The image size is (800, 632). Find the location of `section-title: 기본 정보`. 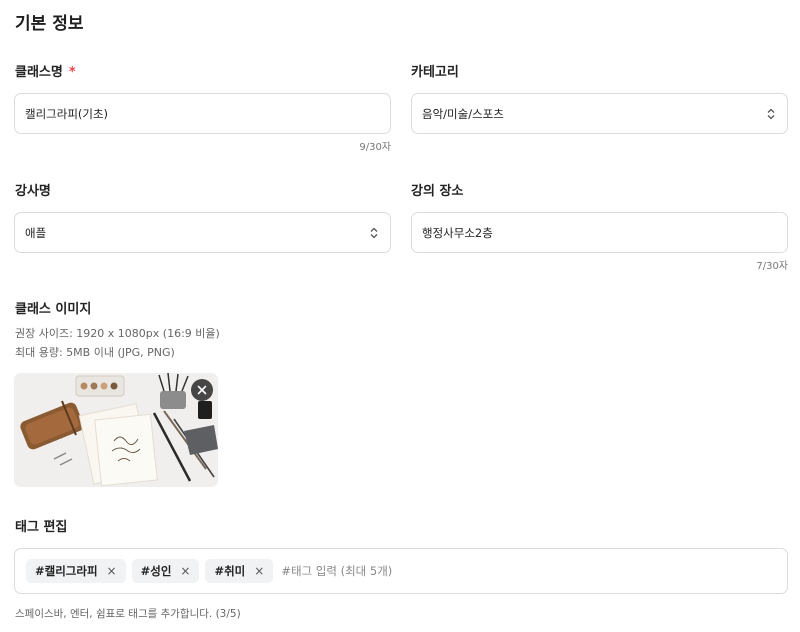

section-title: 기본 정보 is located at coordinates (49, 24).